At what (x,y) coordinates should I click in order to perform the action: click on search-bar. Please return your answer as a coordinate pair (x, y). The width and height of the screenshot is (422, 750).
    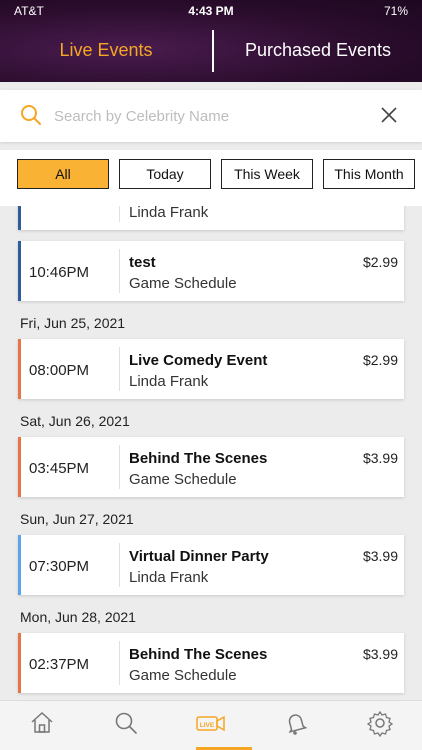
    Looking at the image, I should click on (211, 116).